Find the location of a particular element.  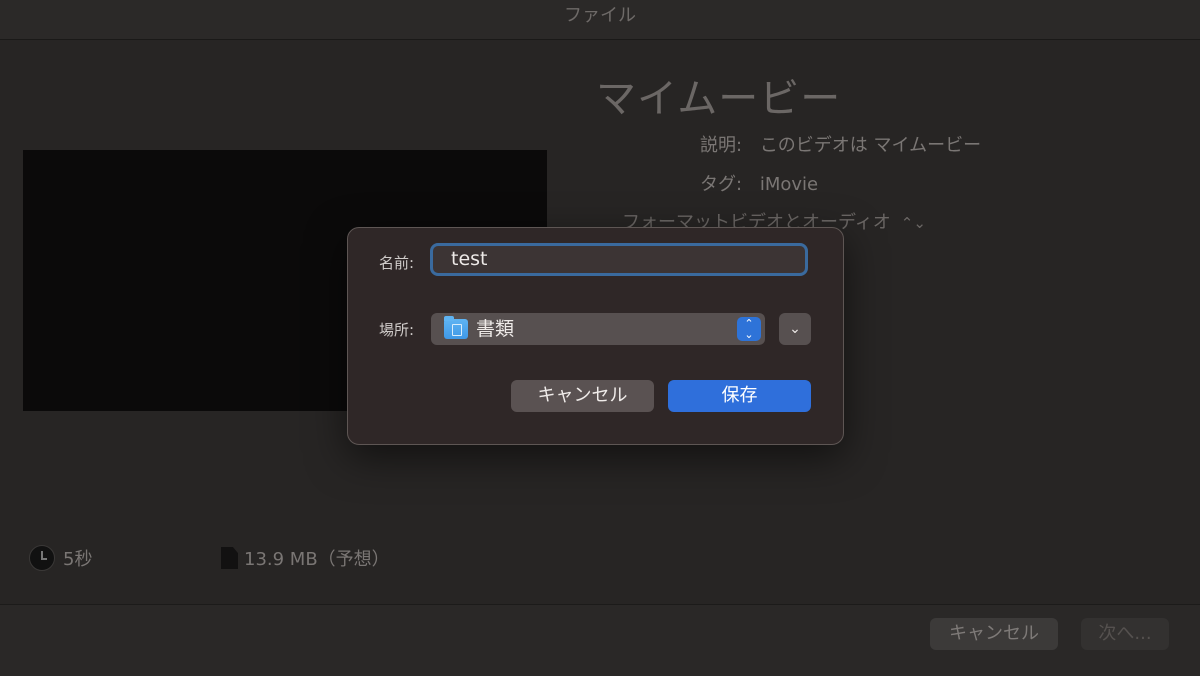

duration-info: 5秒 is located at coordinates (60, 558).